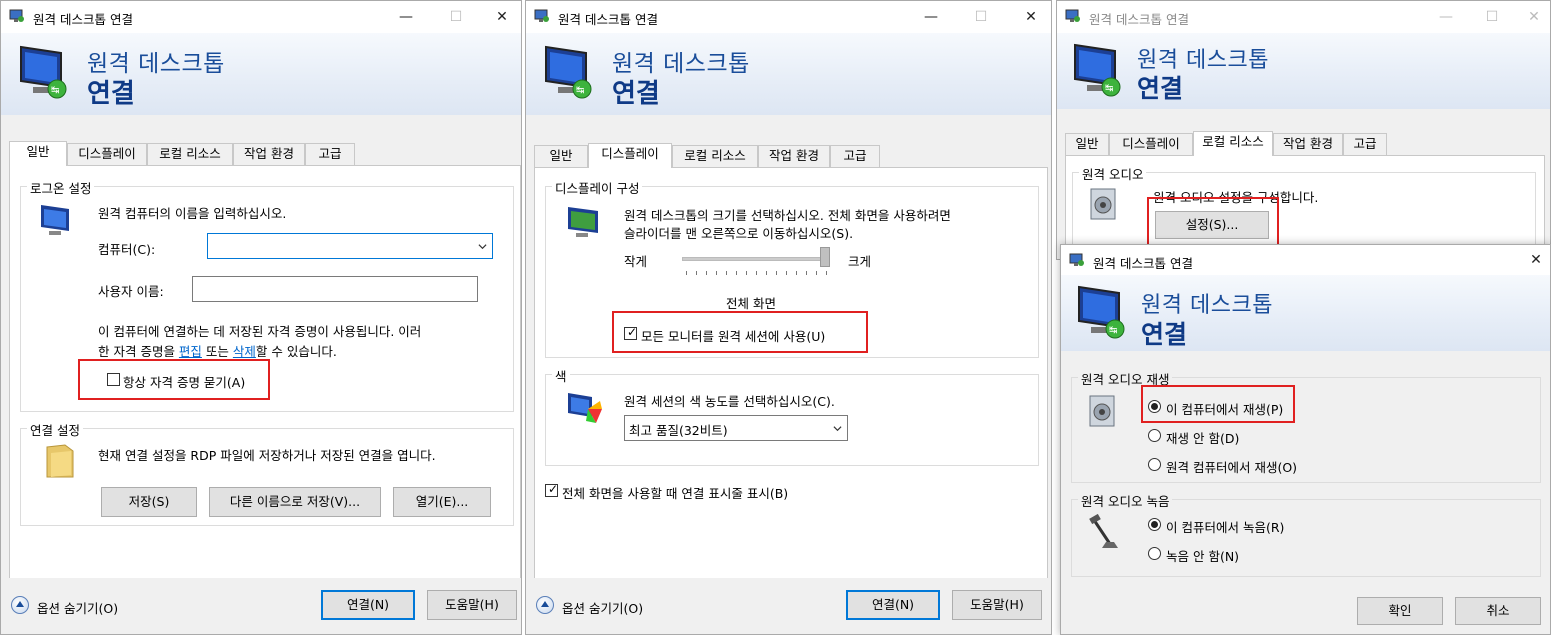 This screenshot has width=1551, height=635. What do you see at coordinates (787, 215) in the screenshot?
I see `display-description-line1: 원격 데스크톱의 크기를 선택하십시오. 전체 화면을 사용하려면` at bounding box center [787, 215].